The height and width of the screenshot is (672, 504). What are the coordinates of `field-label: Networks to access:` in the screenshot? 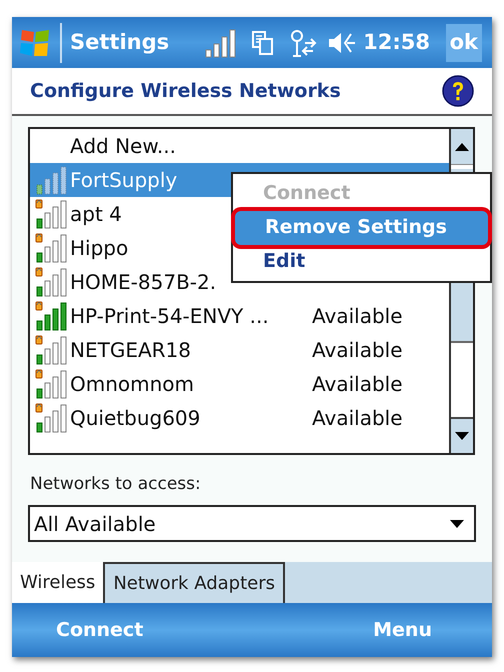 It's located at (115, 484).